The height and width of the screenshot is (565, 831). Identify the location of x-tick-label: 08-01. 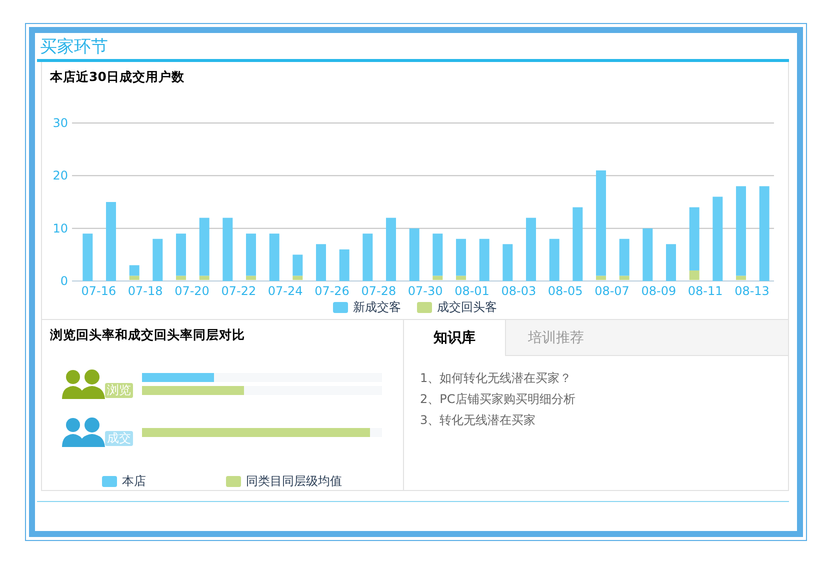
(472, 291).